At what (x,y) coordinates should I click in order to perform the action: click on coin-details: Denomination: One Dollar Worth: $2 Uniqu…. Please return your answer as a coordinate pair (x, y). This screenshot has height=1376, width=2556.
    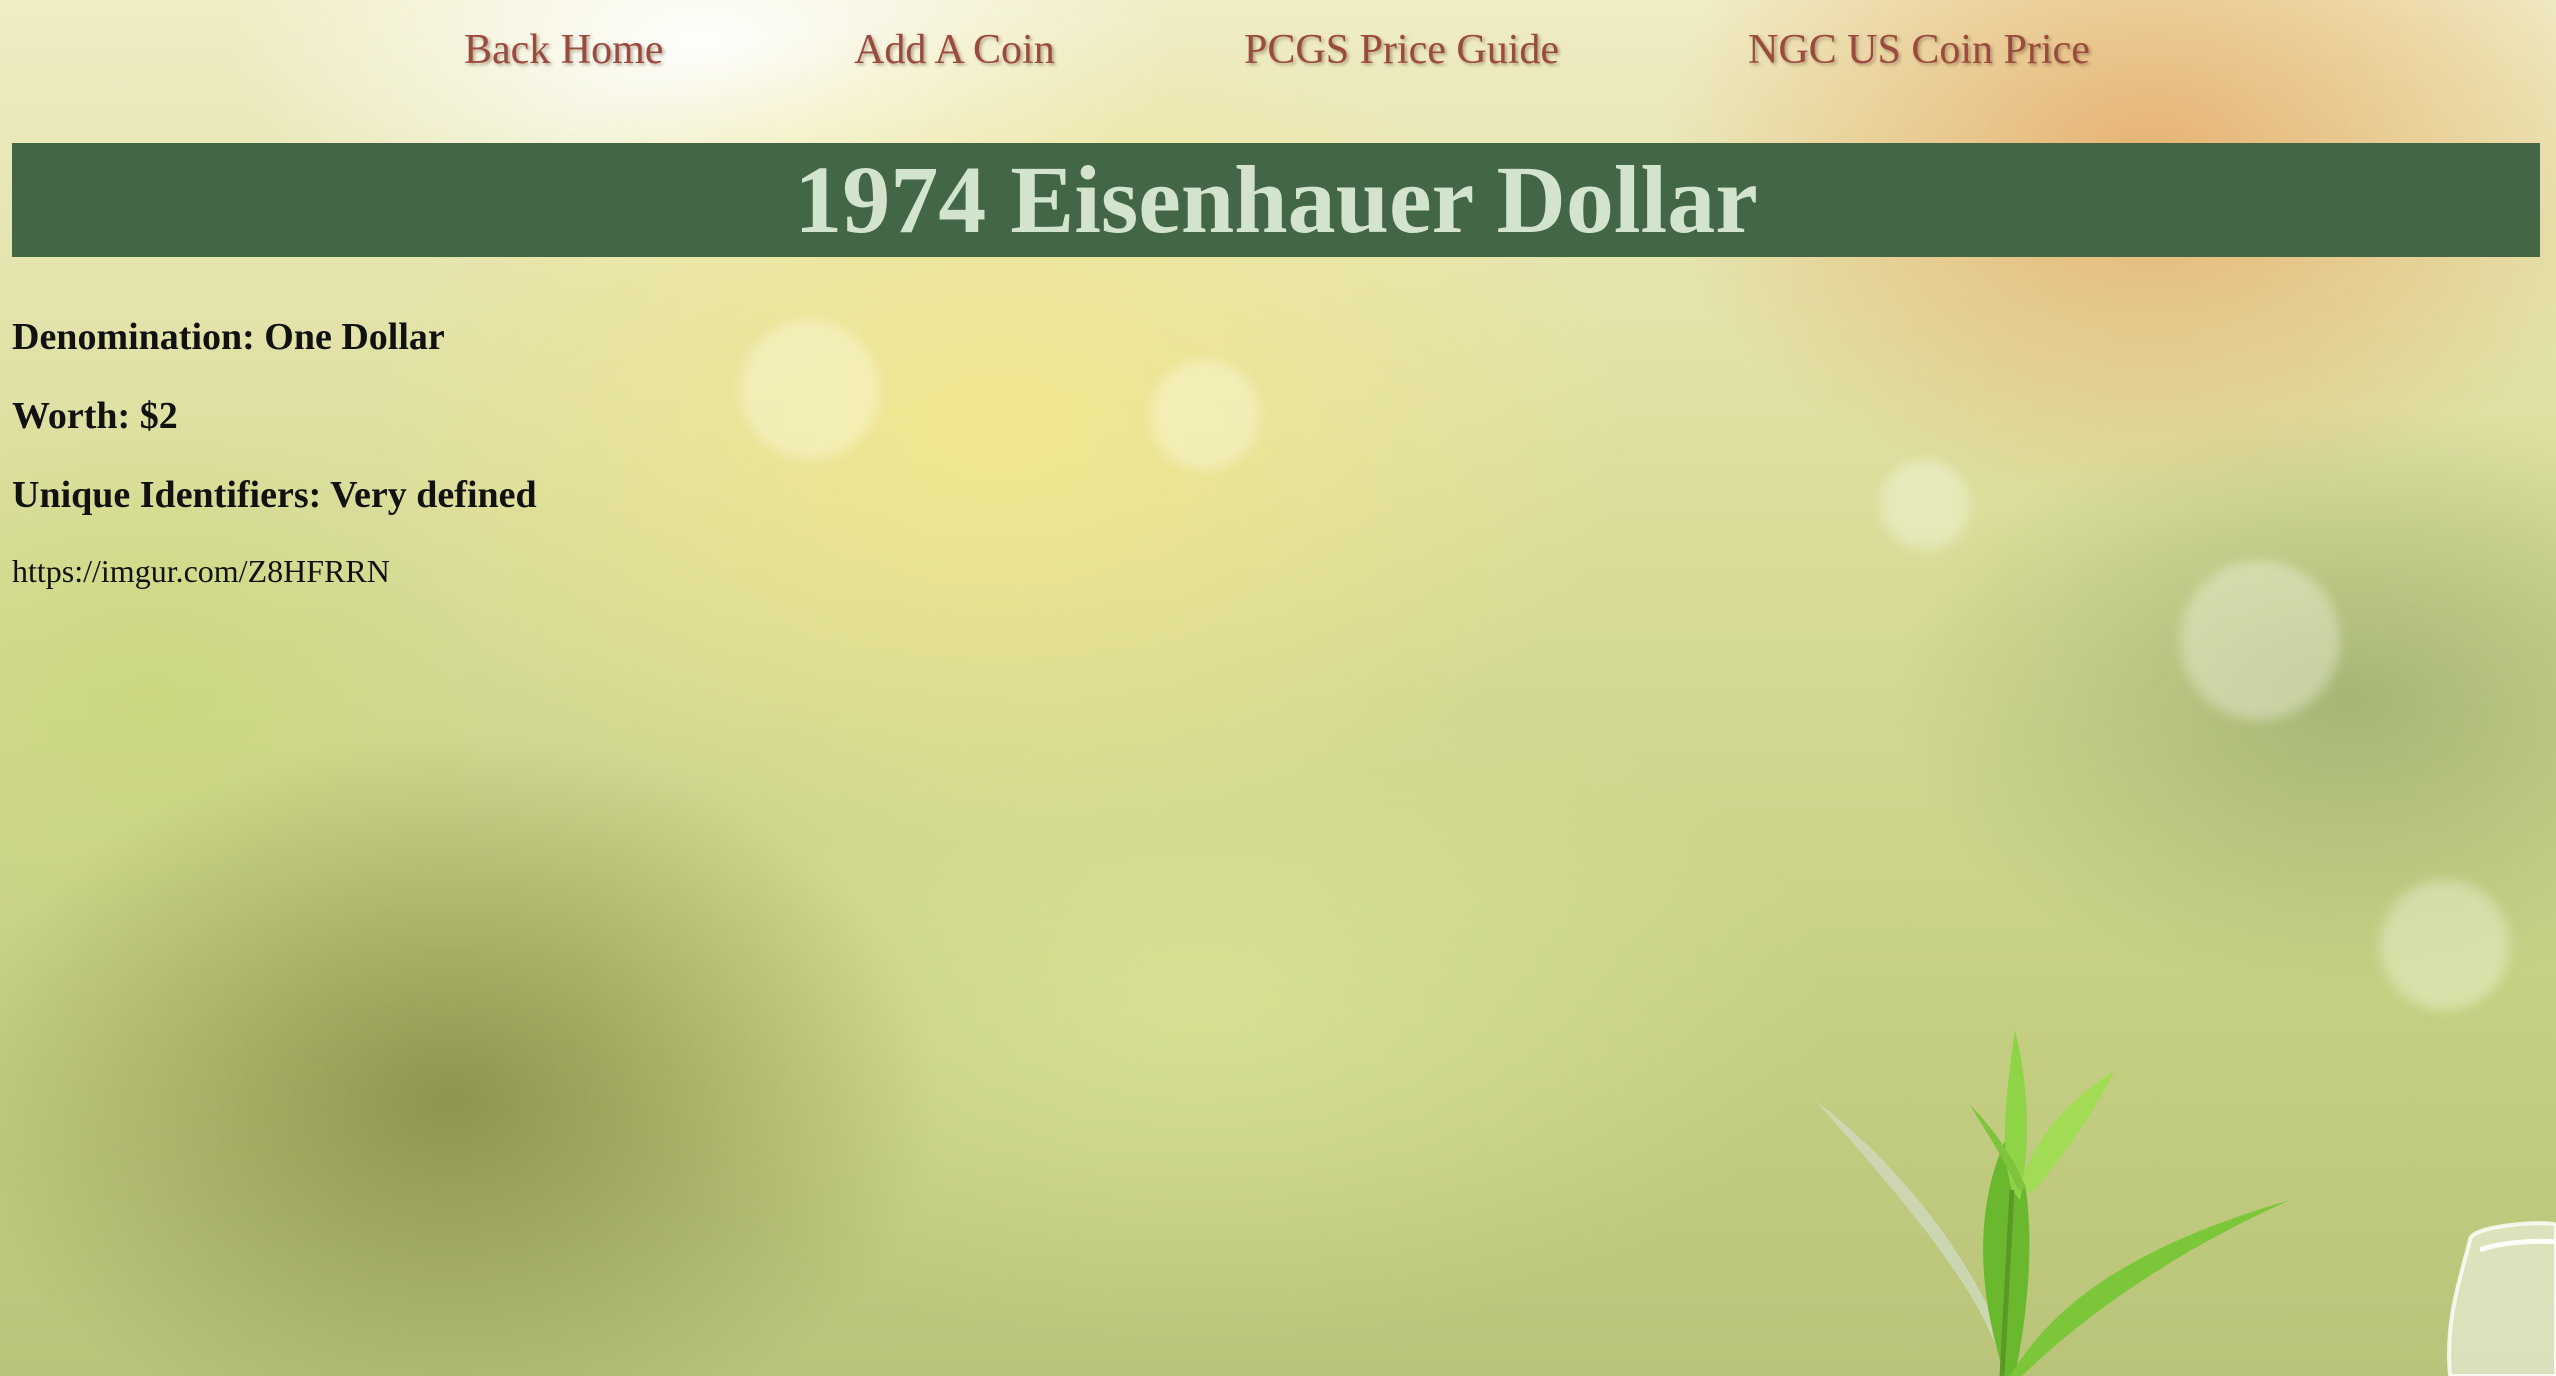
    Looking at the image, I should click on (274, 476).